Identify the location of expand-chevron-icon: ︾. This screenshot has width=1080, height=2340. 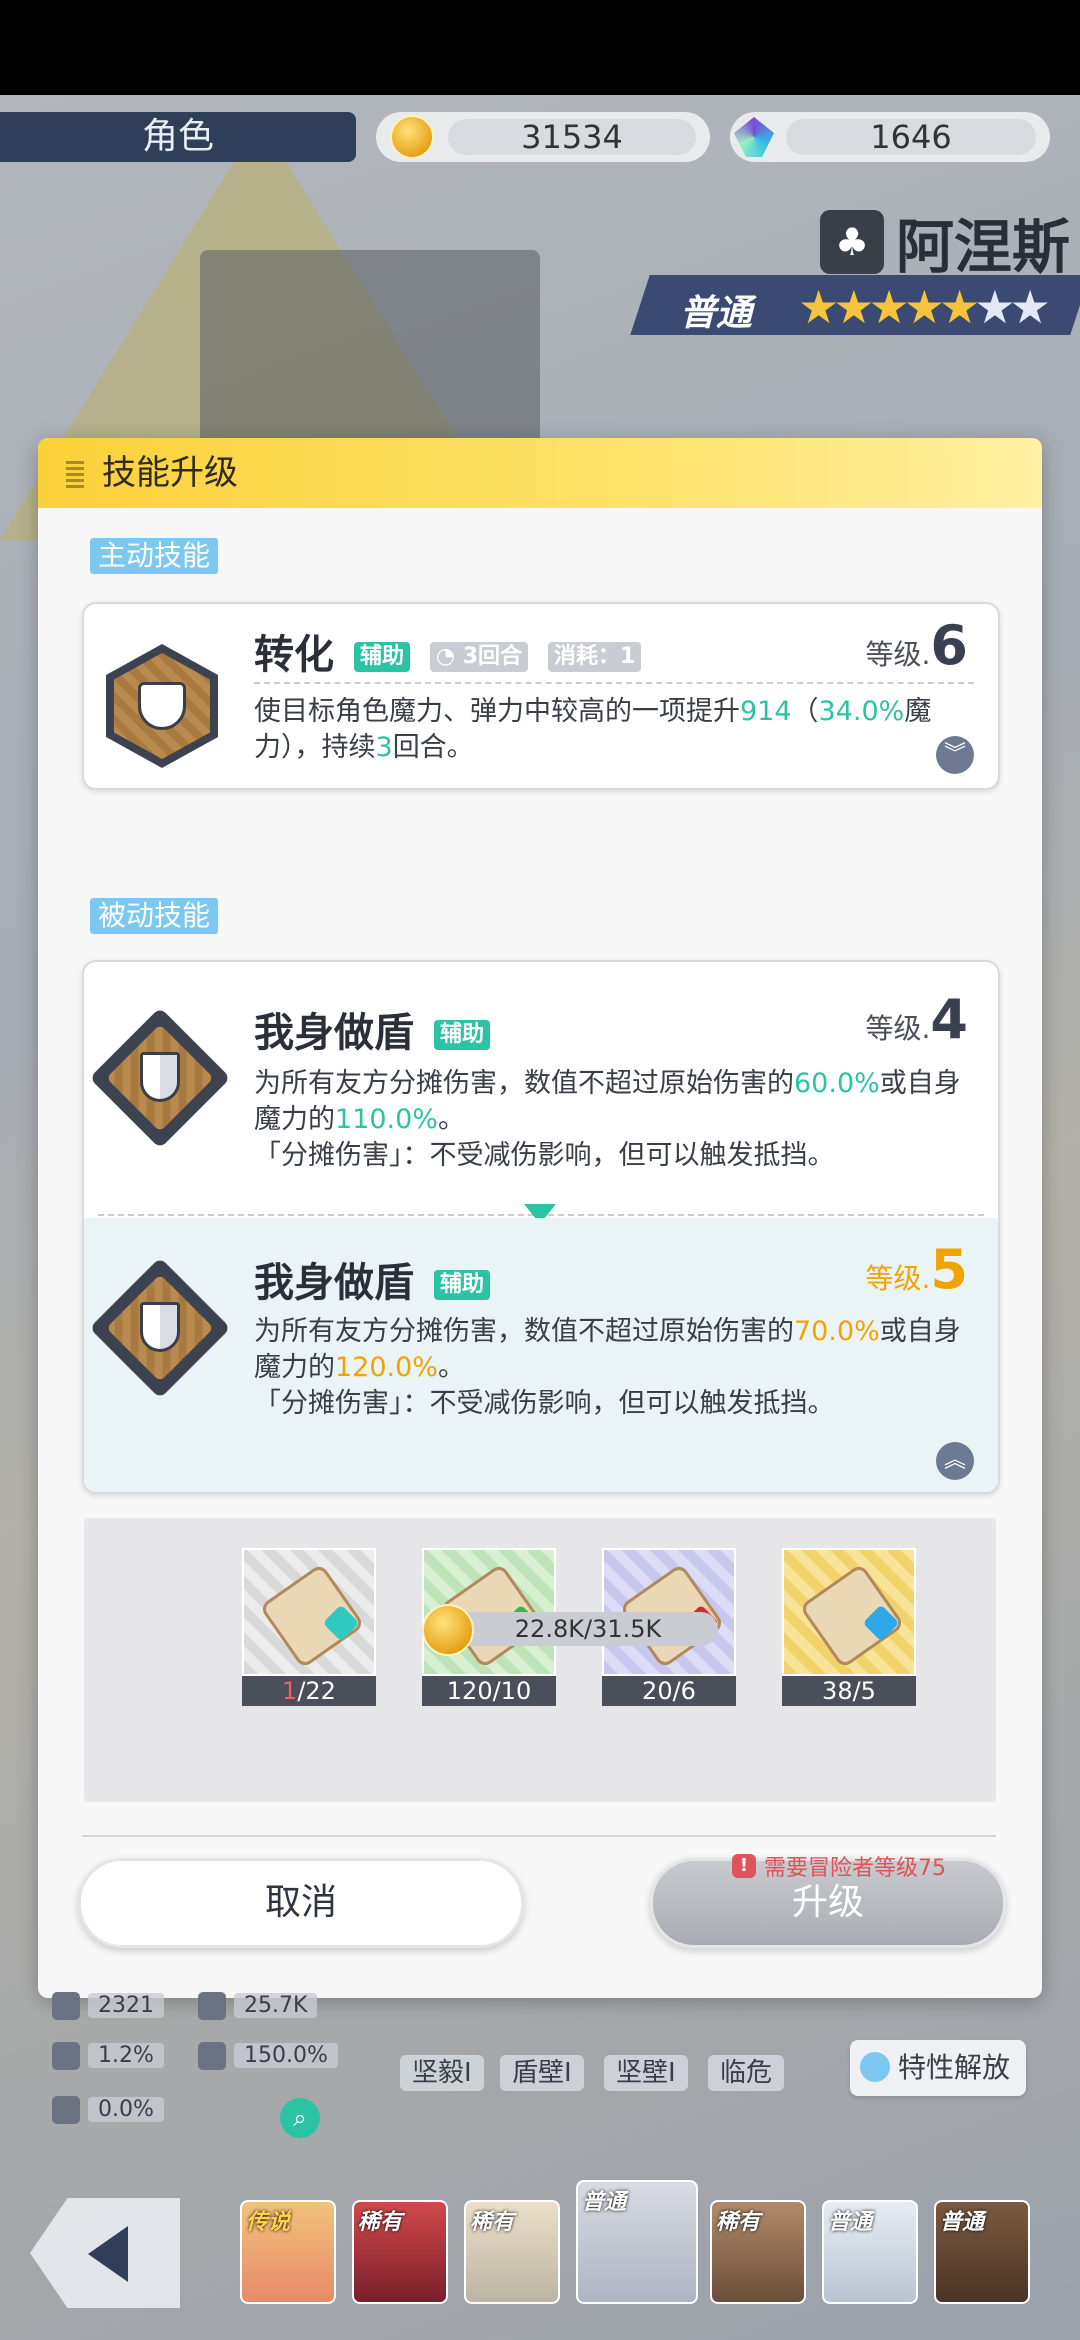
(955, 755).